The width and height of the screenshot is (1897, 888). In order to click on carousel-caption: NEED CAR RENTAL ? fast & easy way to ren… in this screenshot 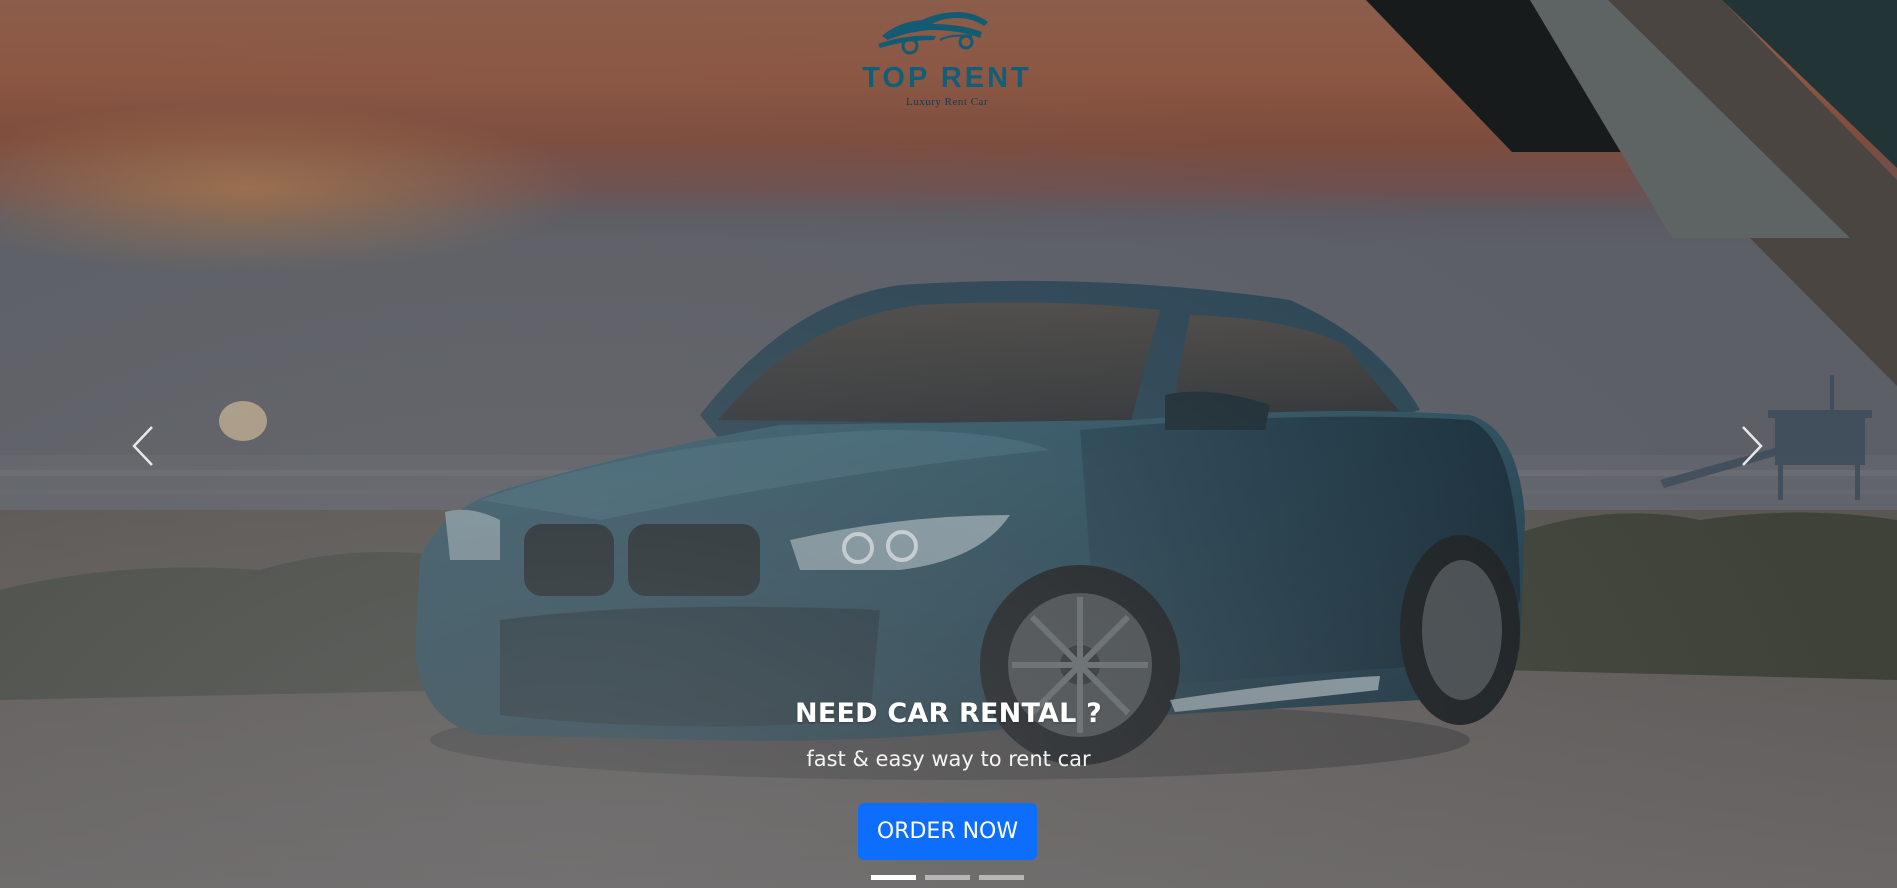, I will do `click(948, 735)`.